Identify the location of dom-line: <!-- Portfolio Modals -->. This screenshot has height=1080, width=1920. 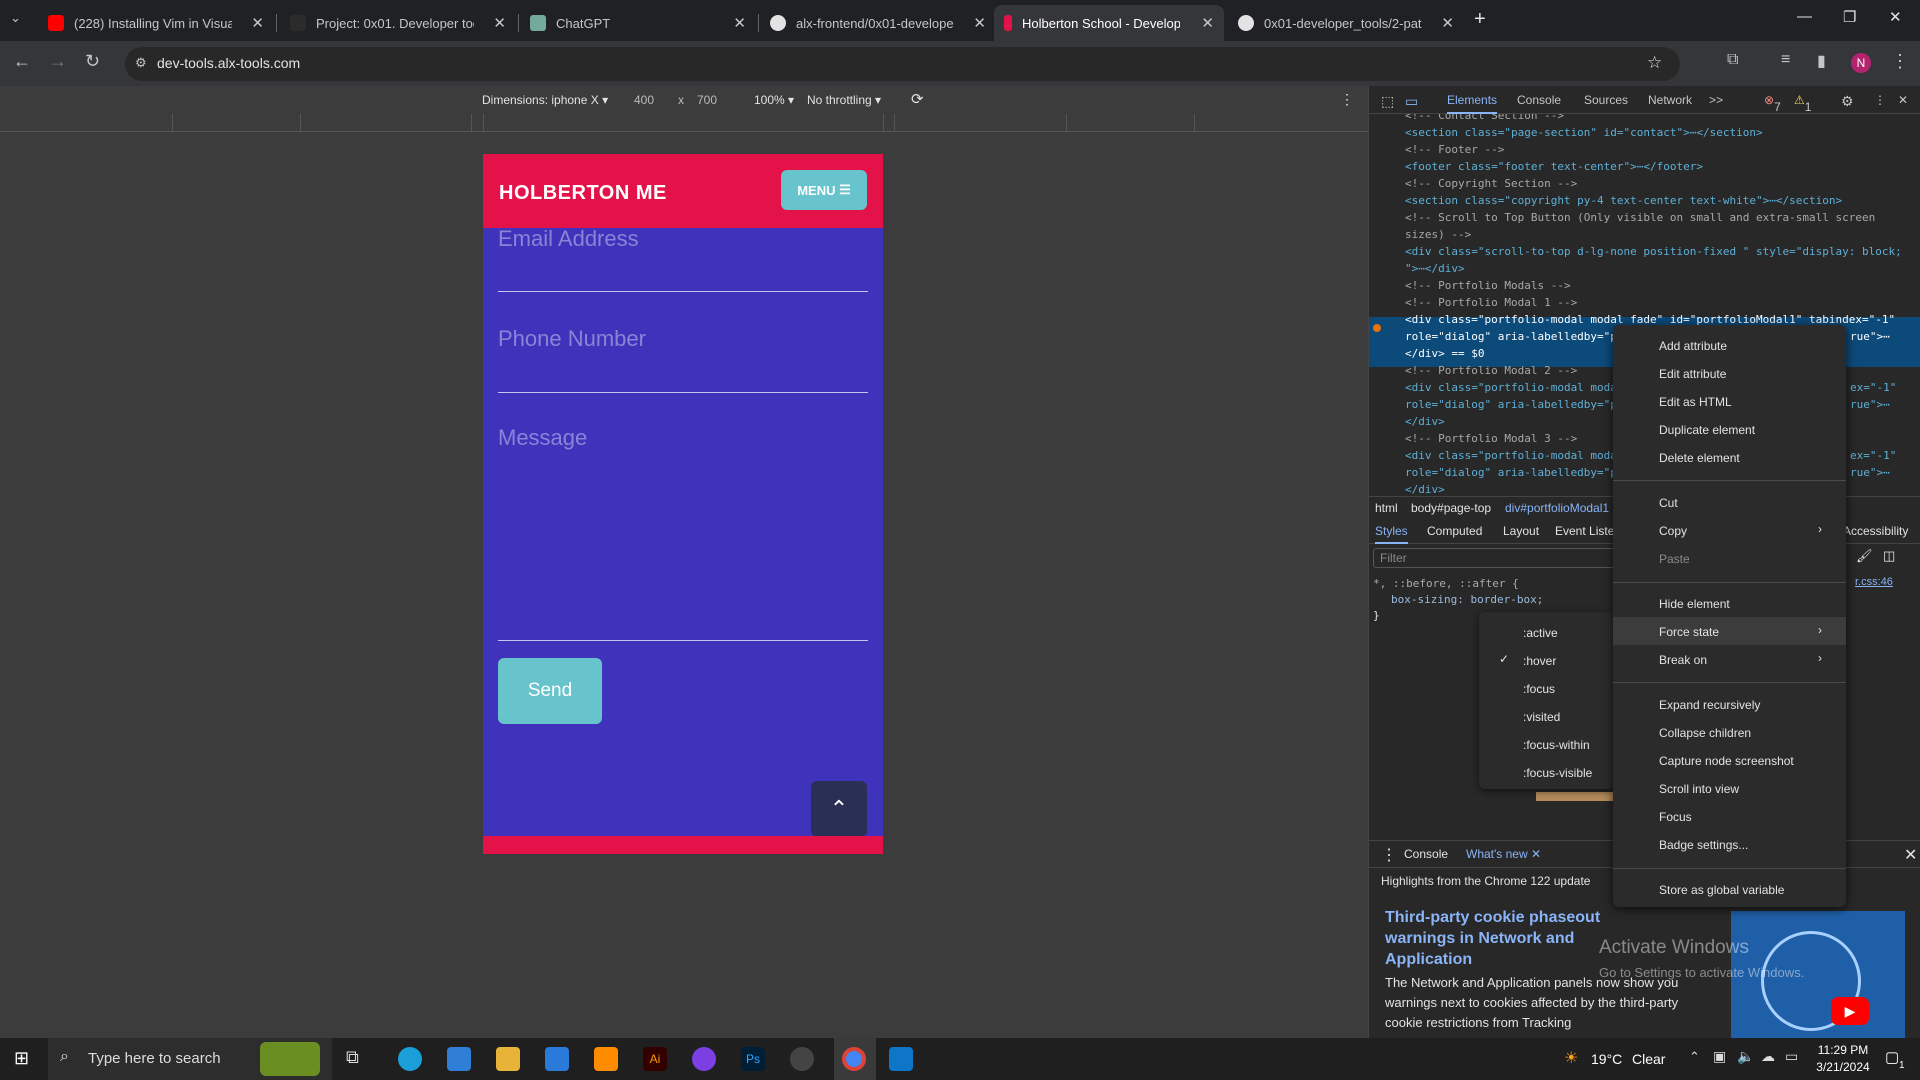
(1488, 286).